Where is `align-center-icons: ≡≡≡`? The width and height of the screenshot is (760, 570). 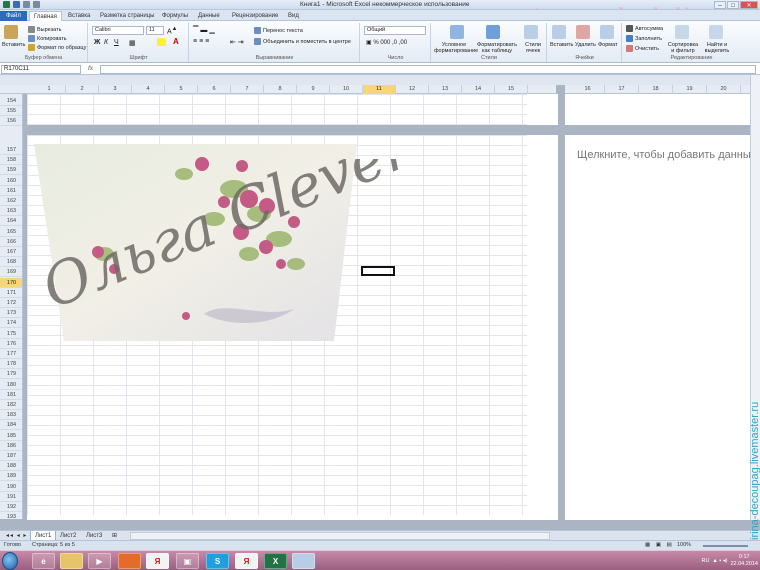 align-center-icons: ≡≡≡ is located at coordinates (202, 41).